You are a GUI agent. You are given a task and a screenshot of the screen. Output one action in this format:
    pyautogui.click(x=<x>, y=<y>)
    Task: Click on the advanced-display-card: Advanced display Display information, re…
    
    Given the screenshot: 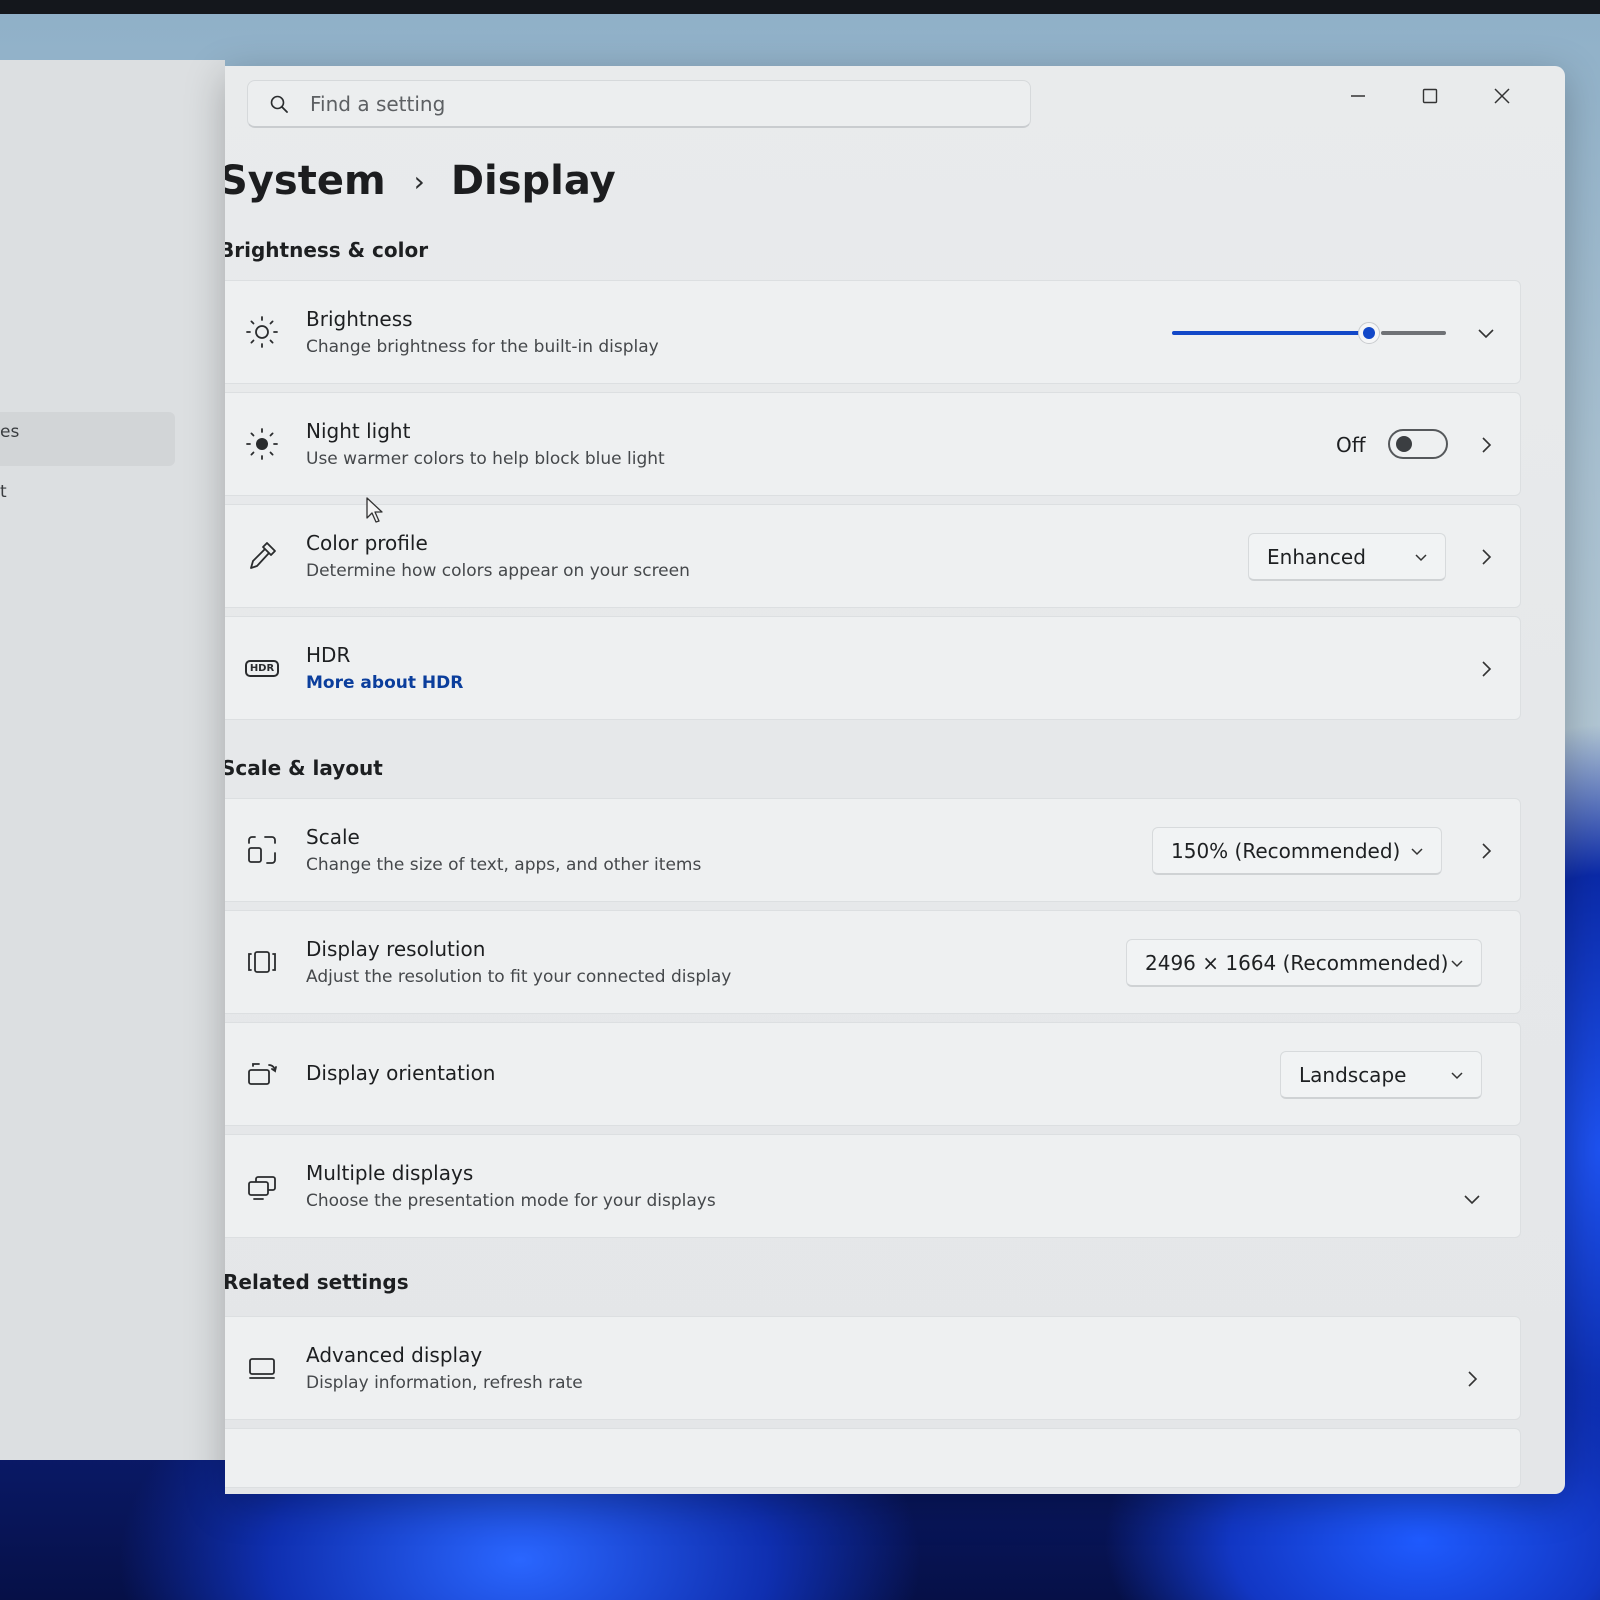 What is the action you would take?
    pyautogui.click(x=873, y=1368)
    